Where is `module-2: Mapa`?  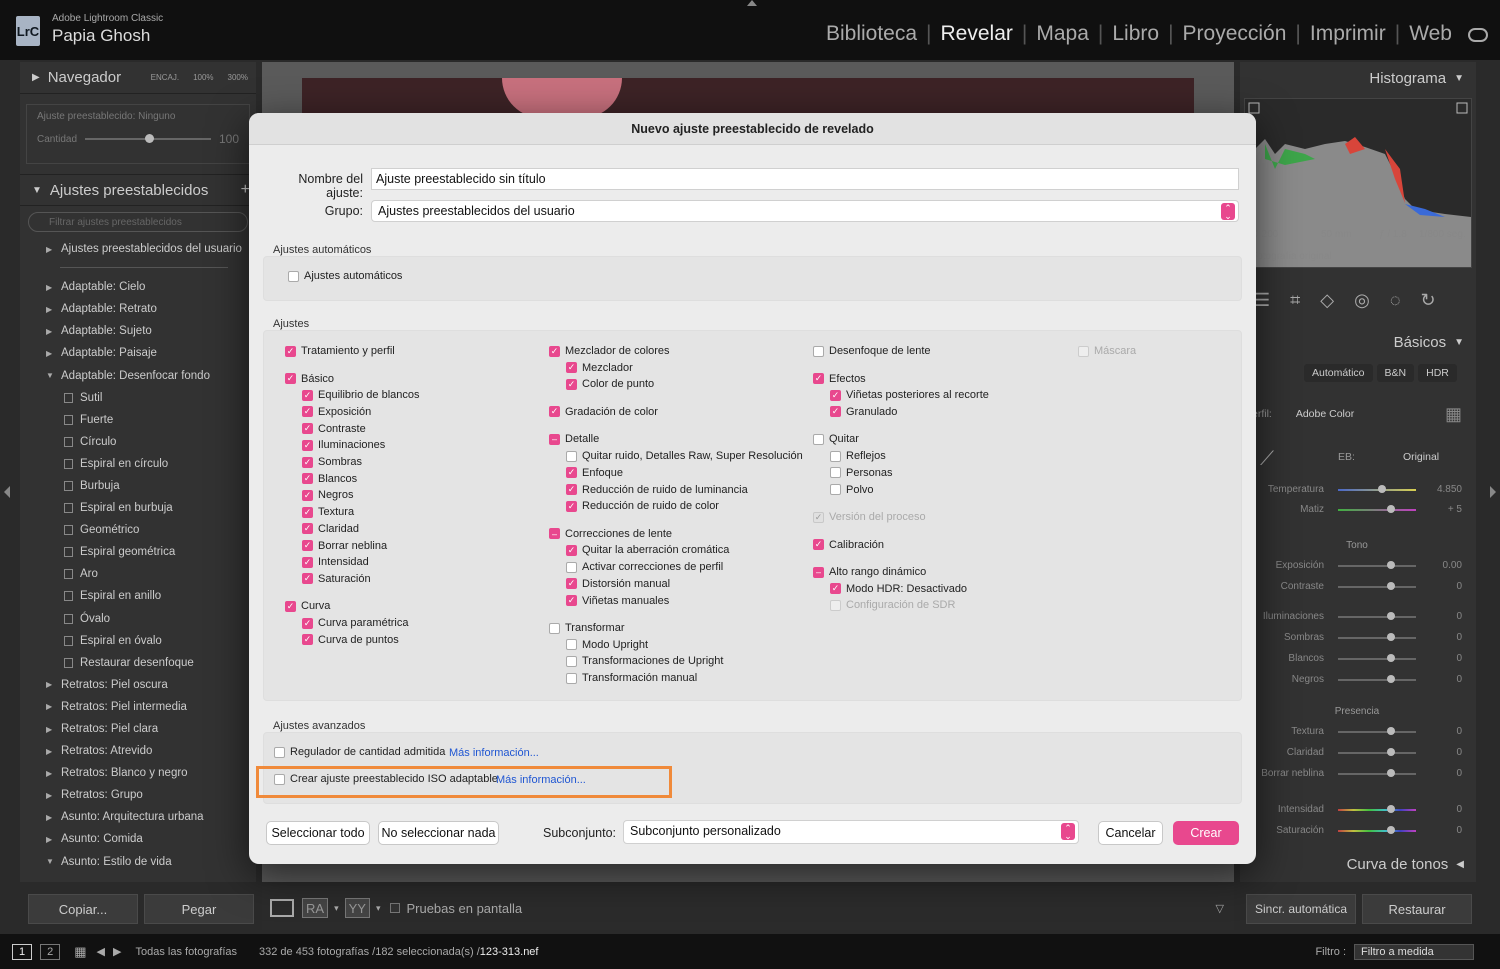
module-2: Mapa is located at coordinates (1062, 34).